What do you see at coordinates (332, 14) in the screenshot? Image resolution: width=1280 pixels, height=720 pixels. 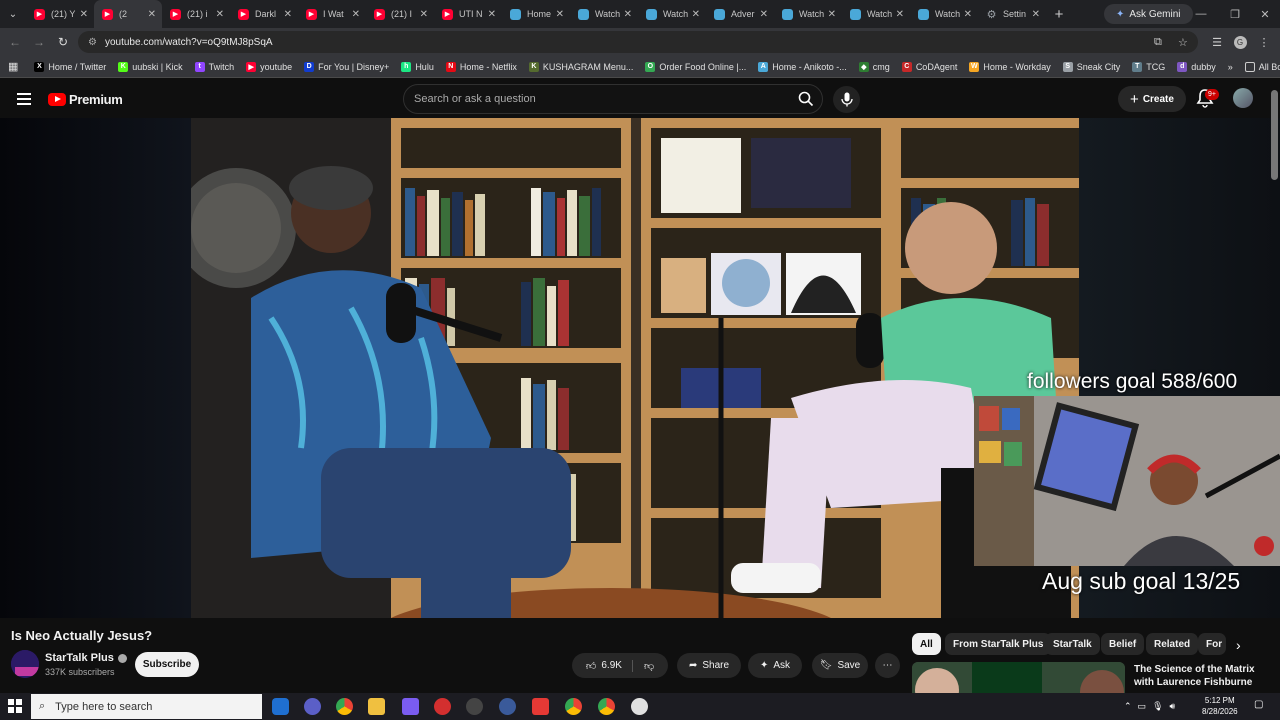 I see `browser-tab: ▶ I Wat ✕` at bounding box center [332, 14].